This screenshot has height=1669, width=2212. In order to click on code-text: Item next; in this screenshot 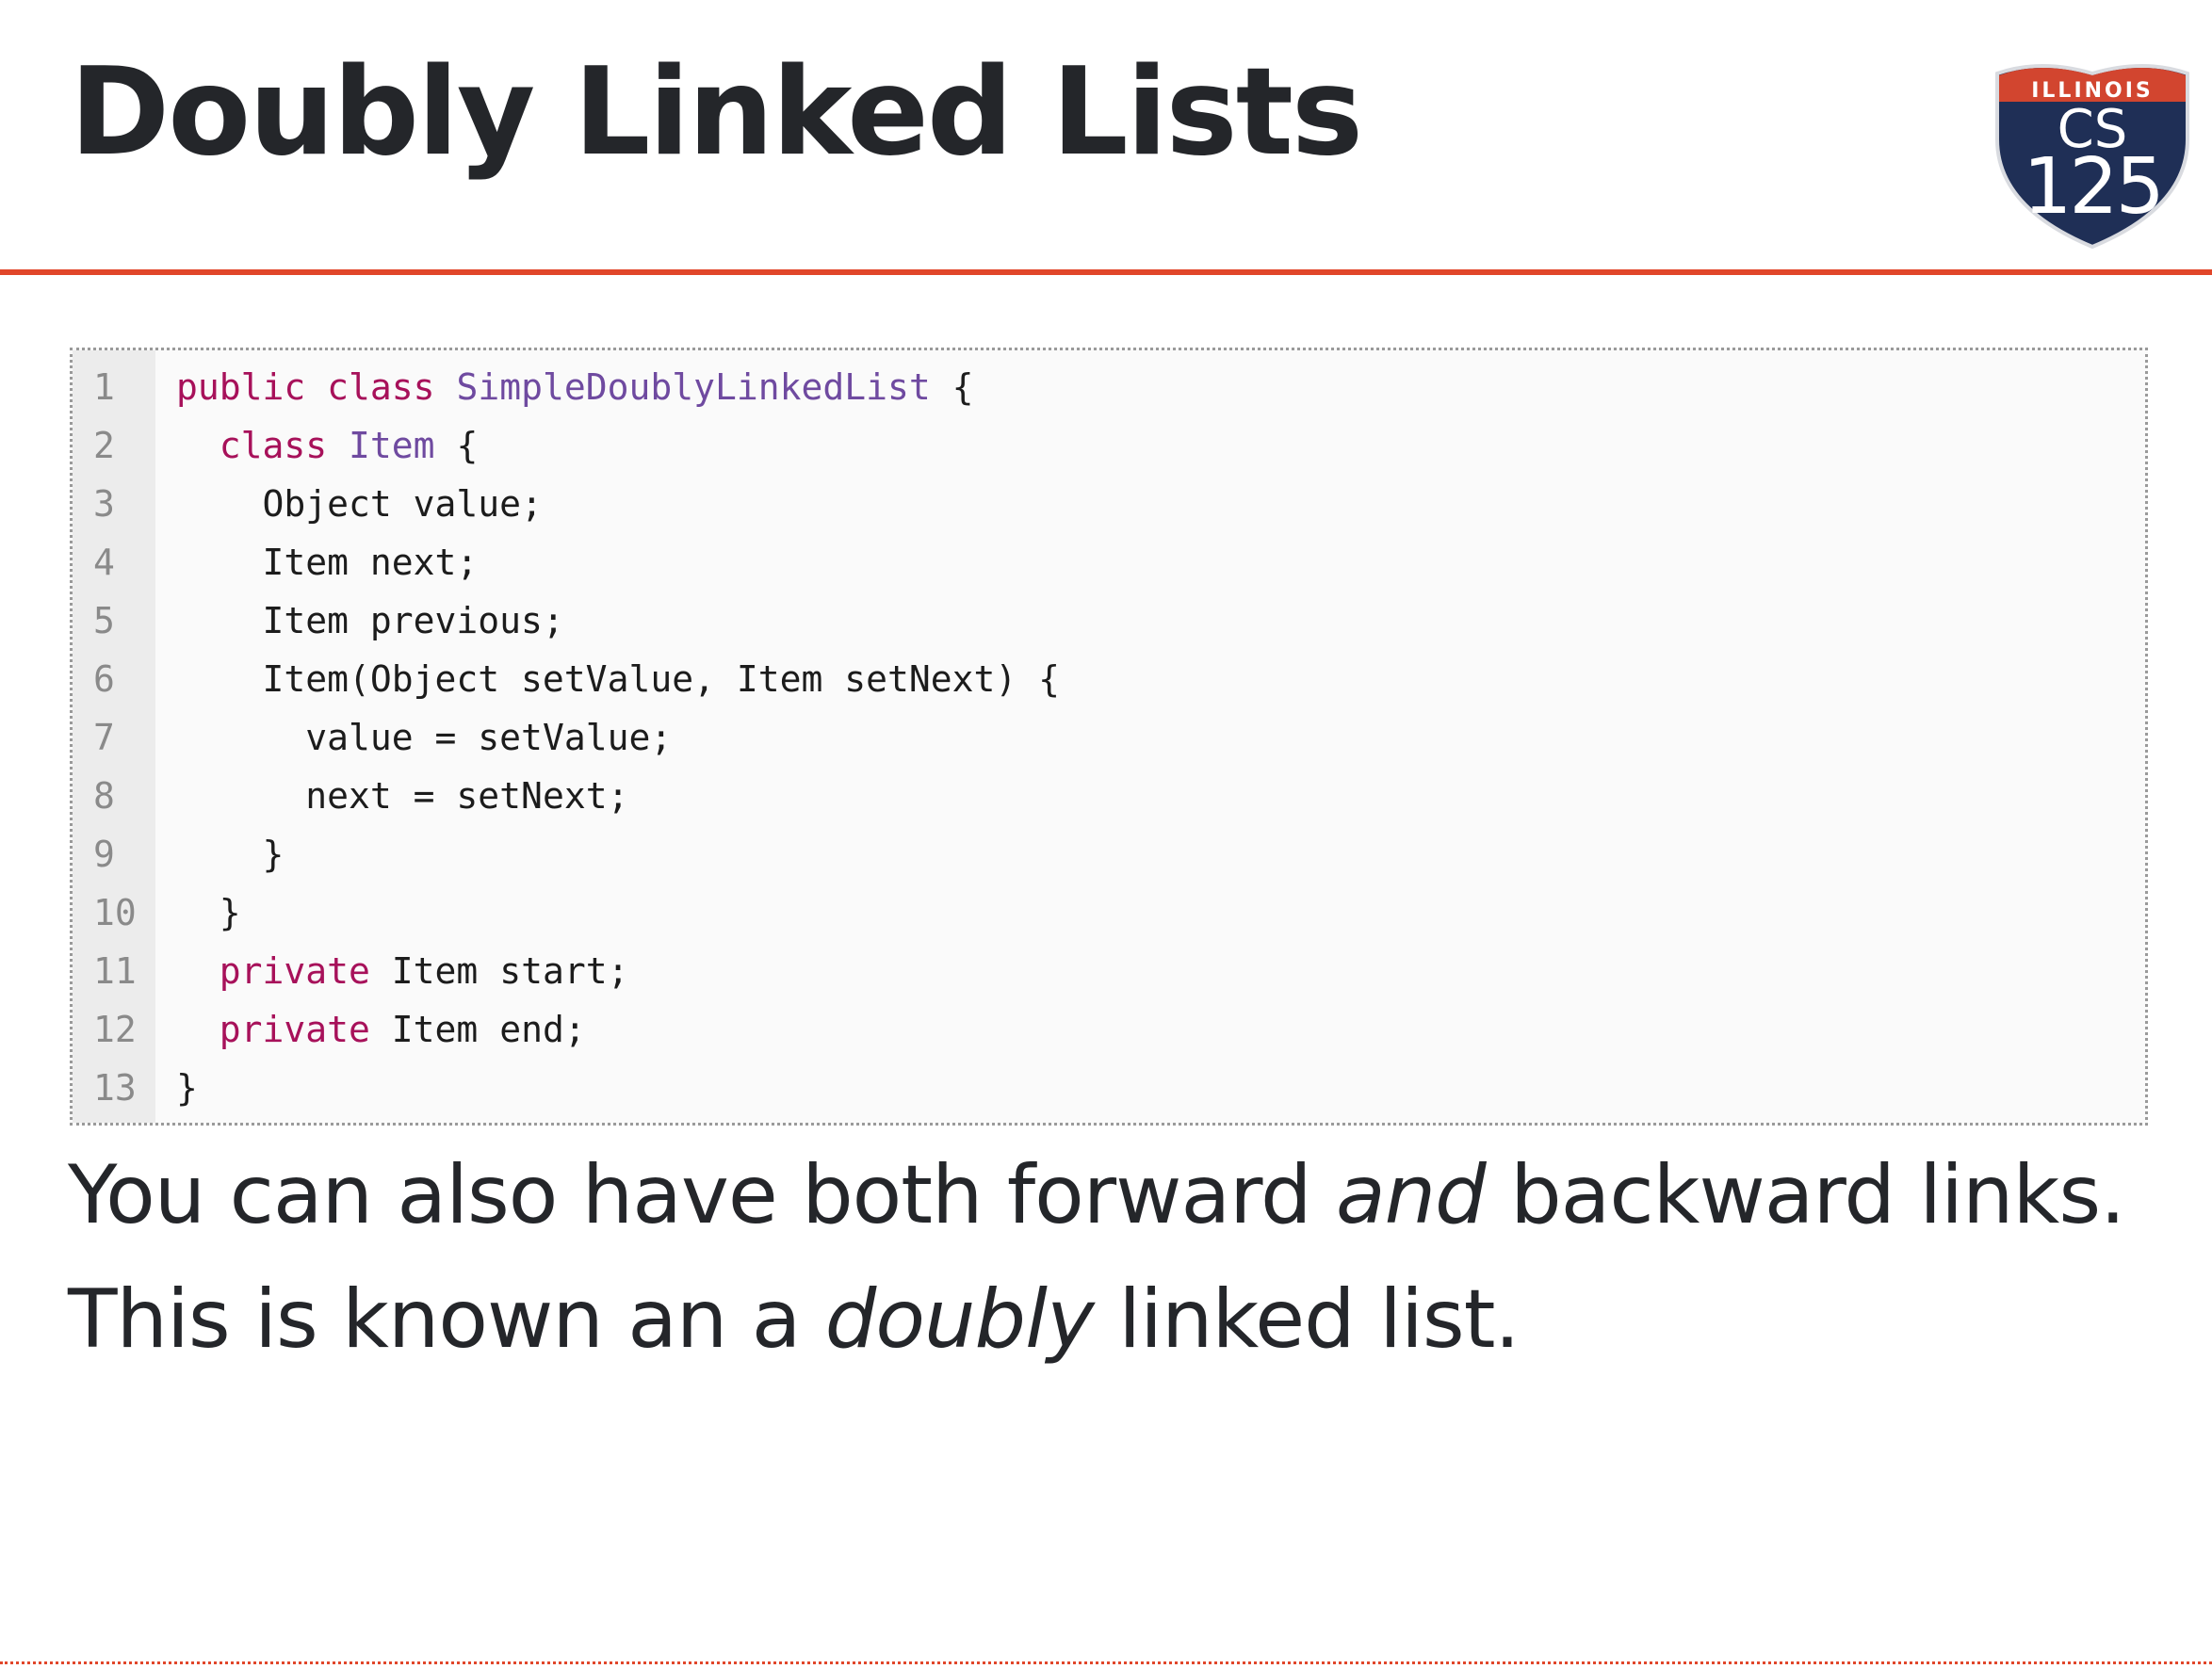, I will do `click(327, 562)`.